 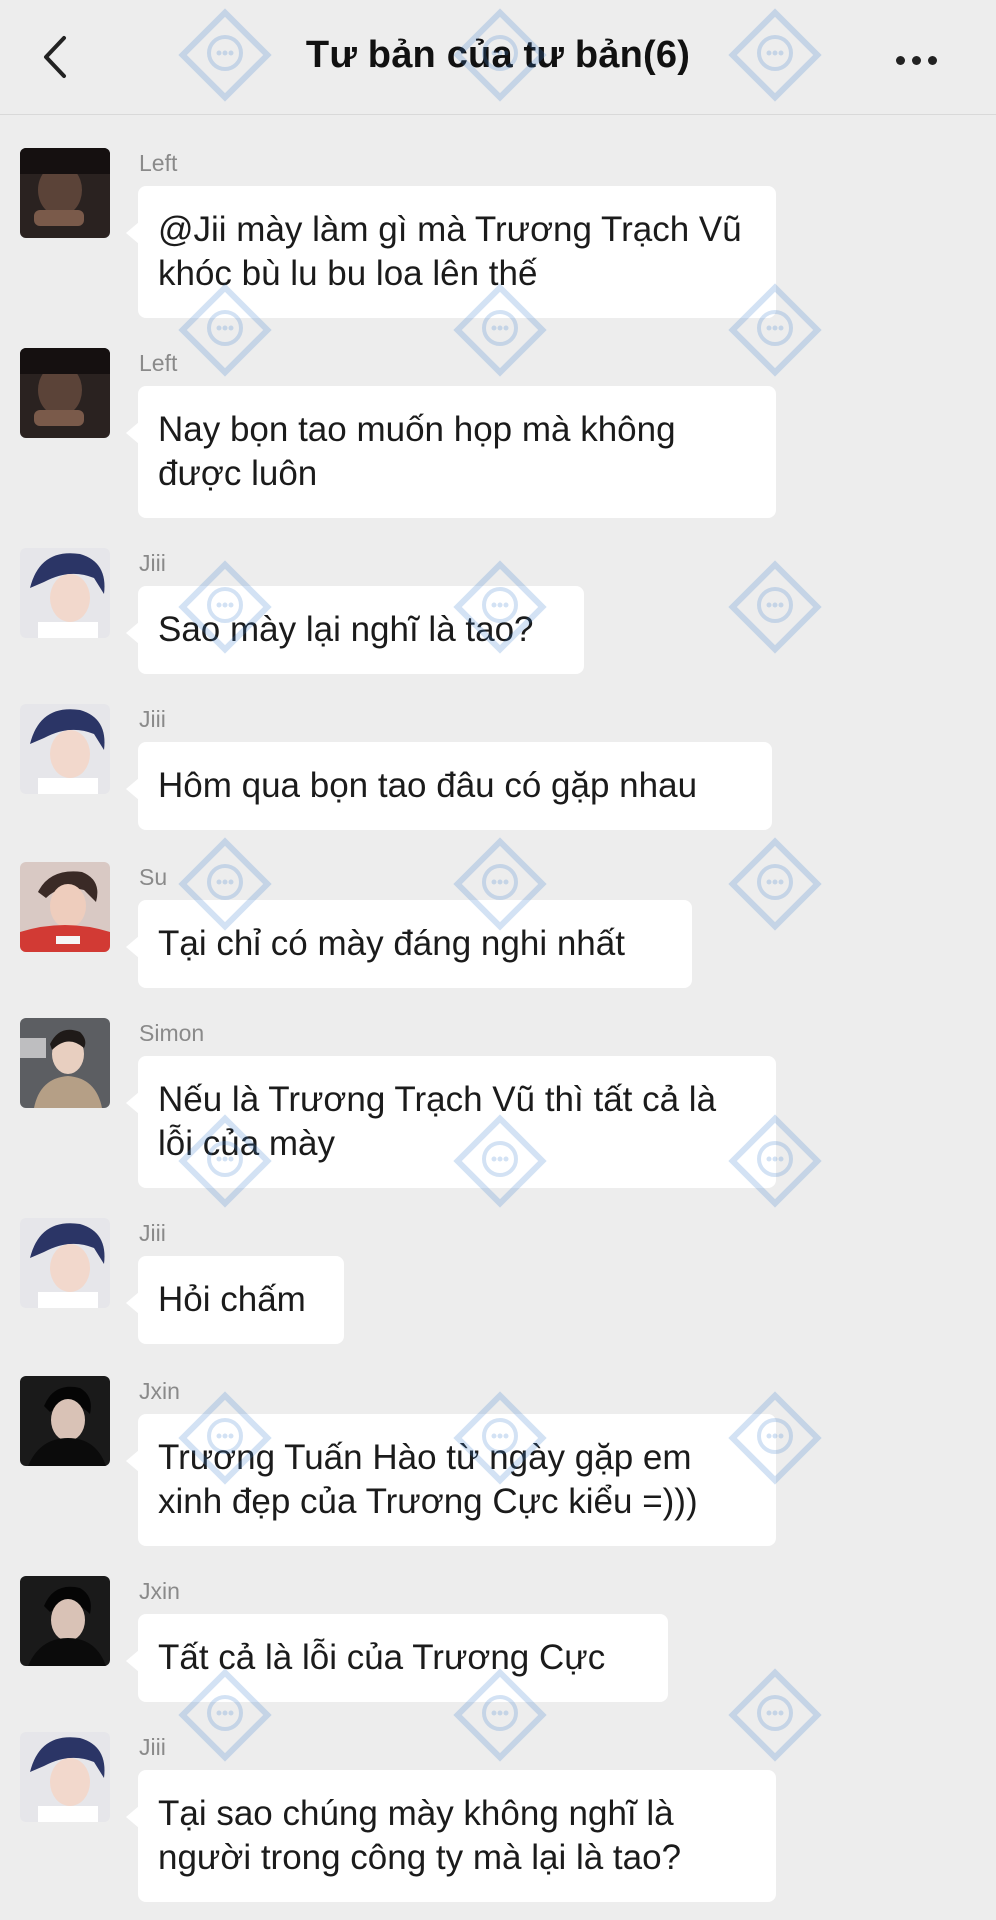 I want to click on message-bubble: Nay bọn tao muốn họp mà không được luôn, so click(x=451, y=452).